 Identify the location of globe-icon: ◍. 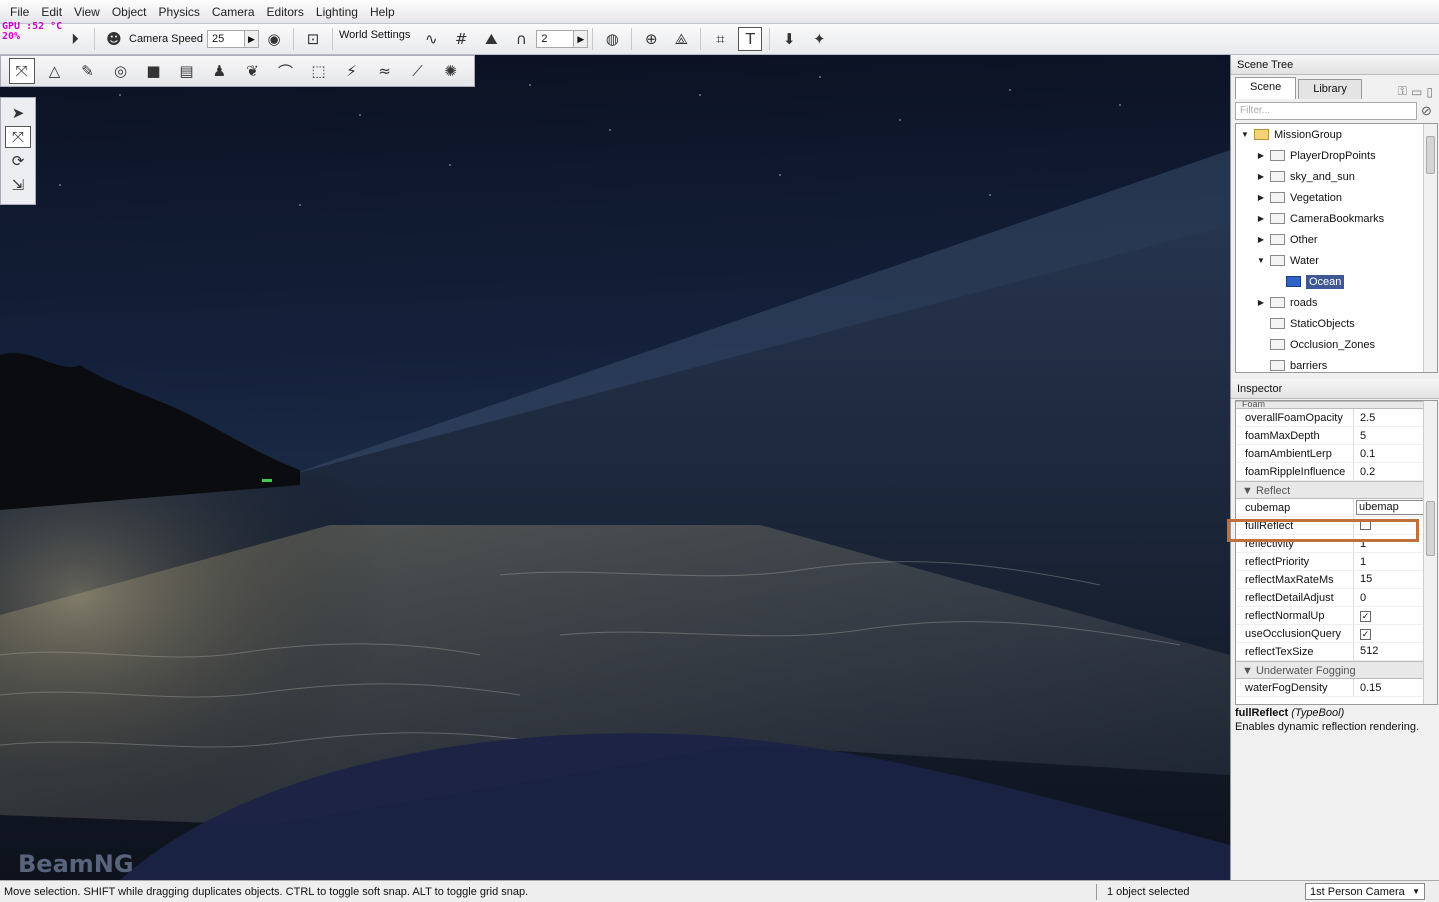
(612, 39).